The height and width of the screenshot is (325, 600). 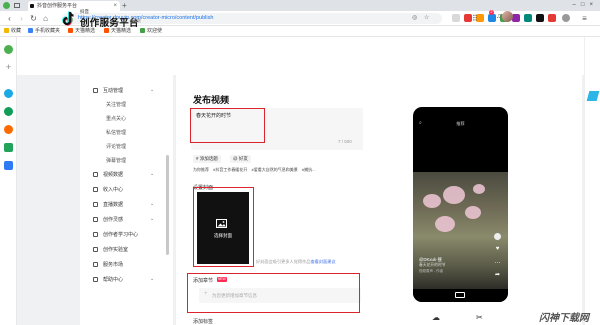 What do you see at coordinates (6, 5) in the screenshot?
I see `browser-menu-icon` at bounding box center [6, 5].